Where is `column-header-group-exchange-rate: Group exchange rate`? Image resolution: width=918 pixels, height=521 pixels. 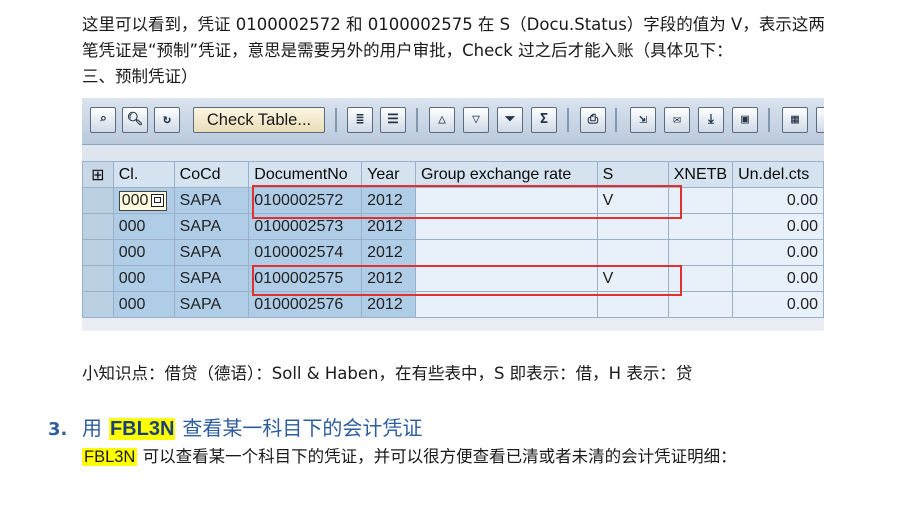
column-header-group-exchange-rate: Group exchange rate is located at coordinates (506, 174).